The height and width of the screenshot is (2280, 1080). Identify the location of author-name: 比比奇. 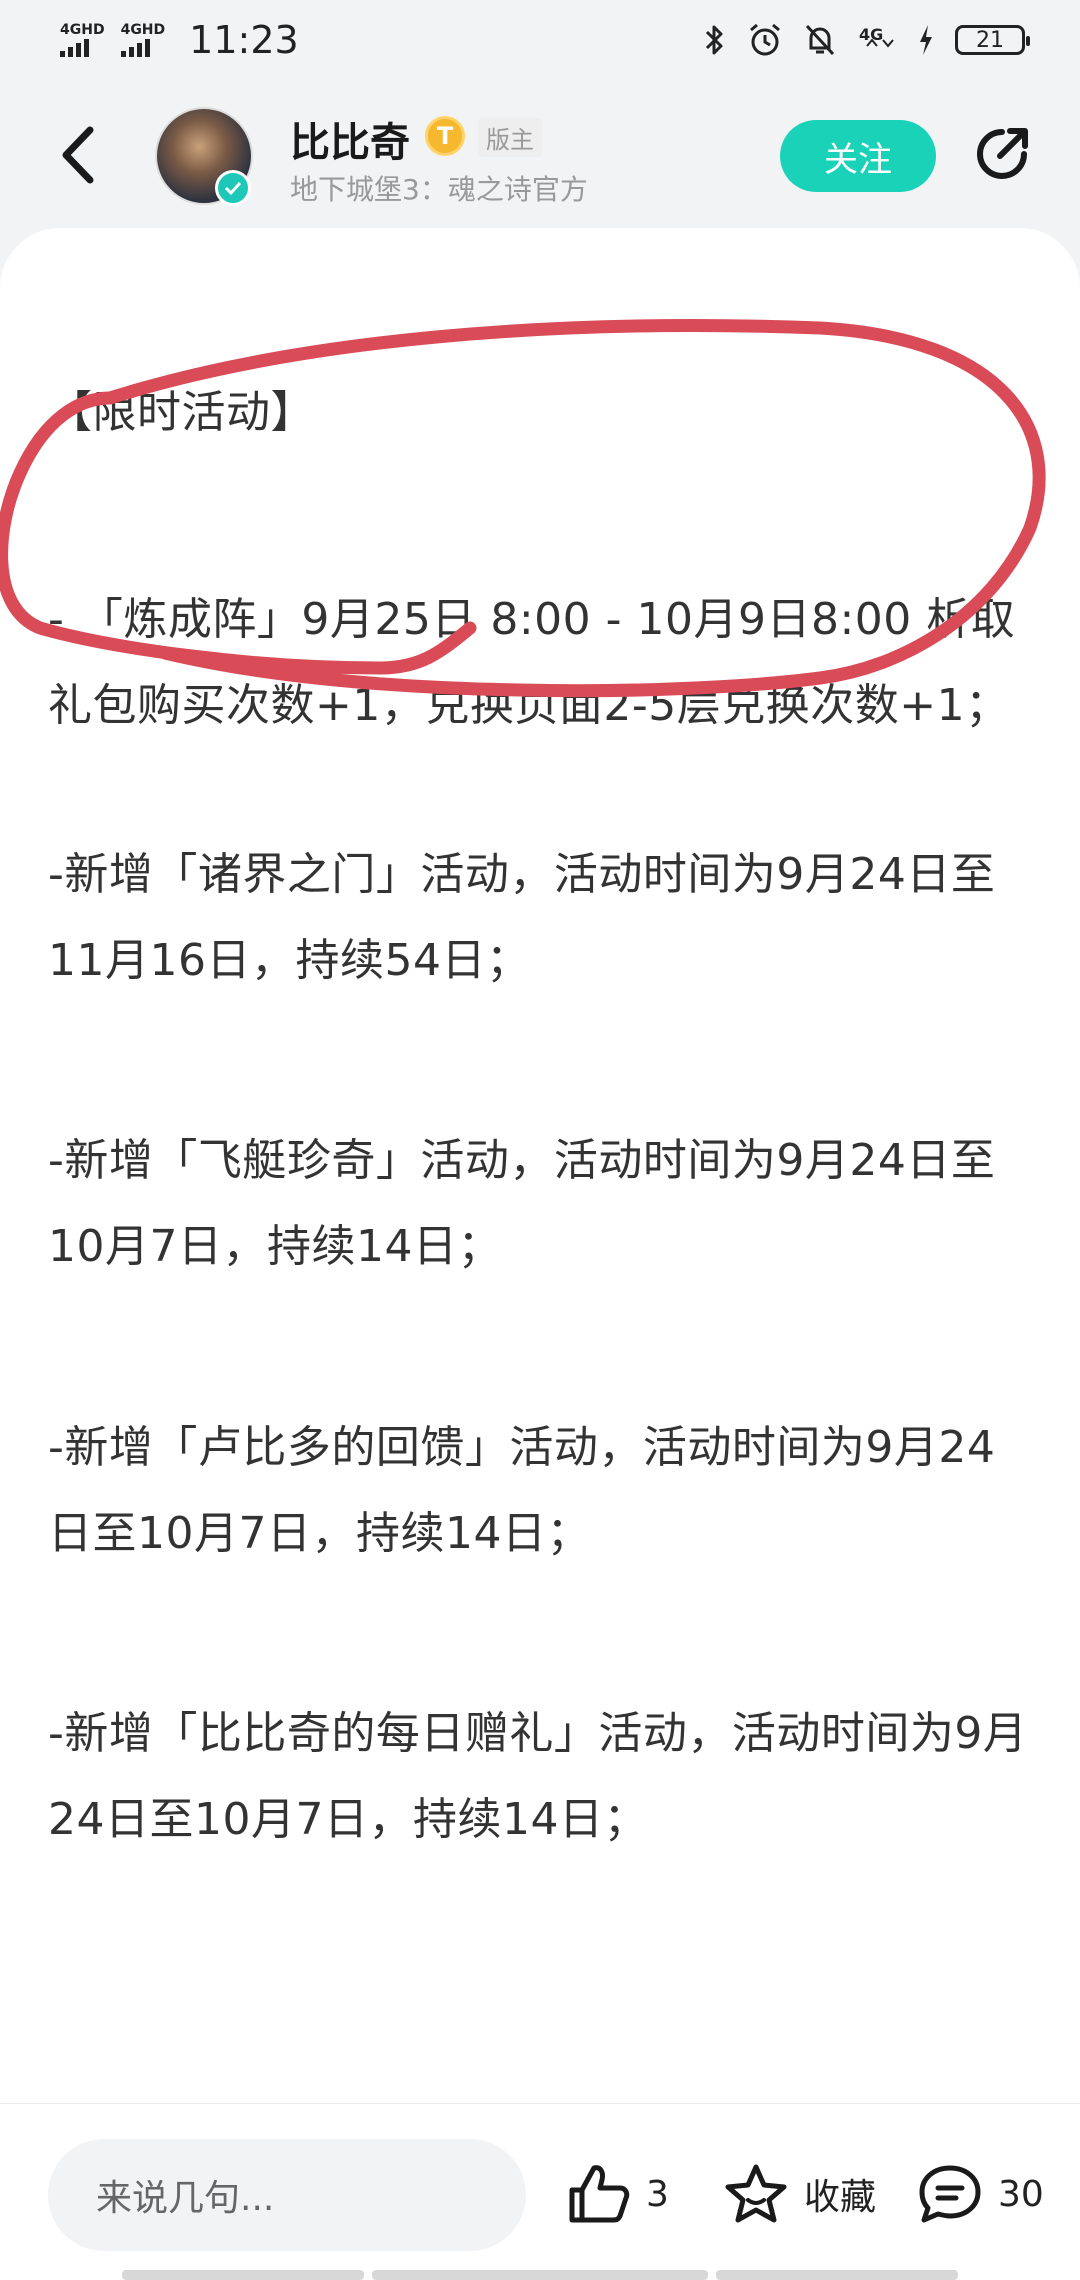
(350, 139).